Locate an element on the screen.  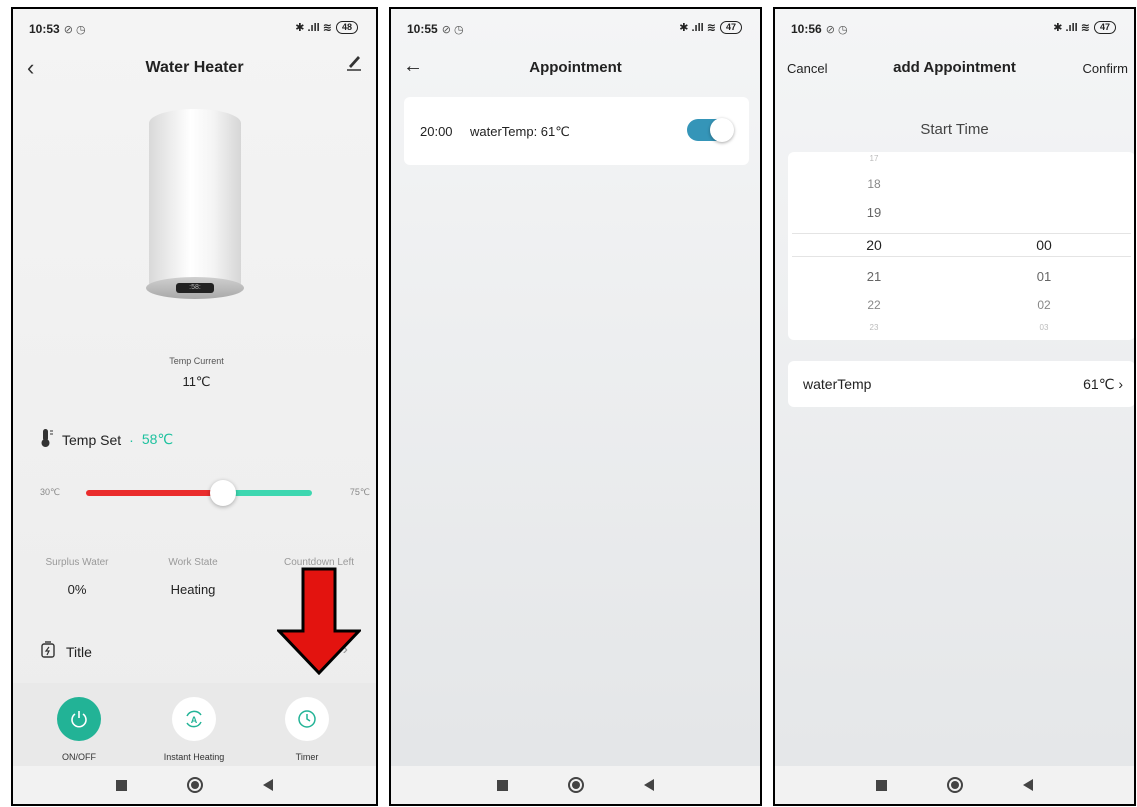
edit-icon is located at coordinates (354, 64).